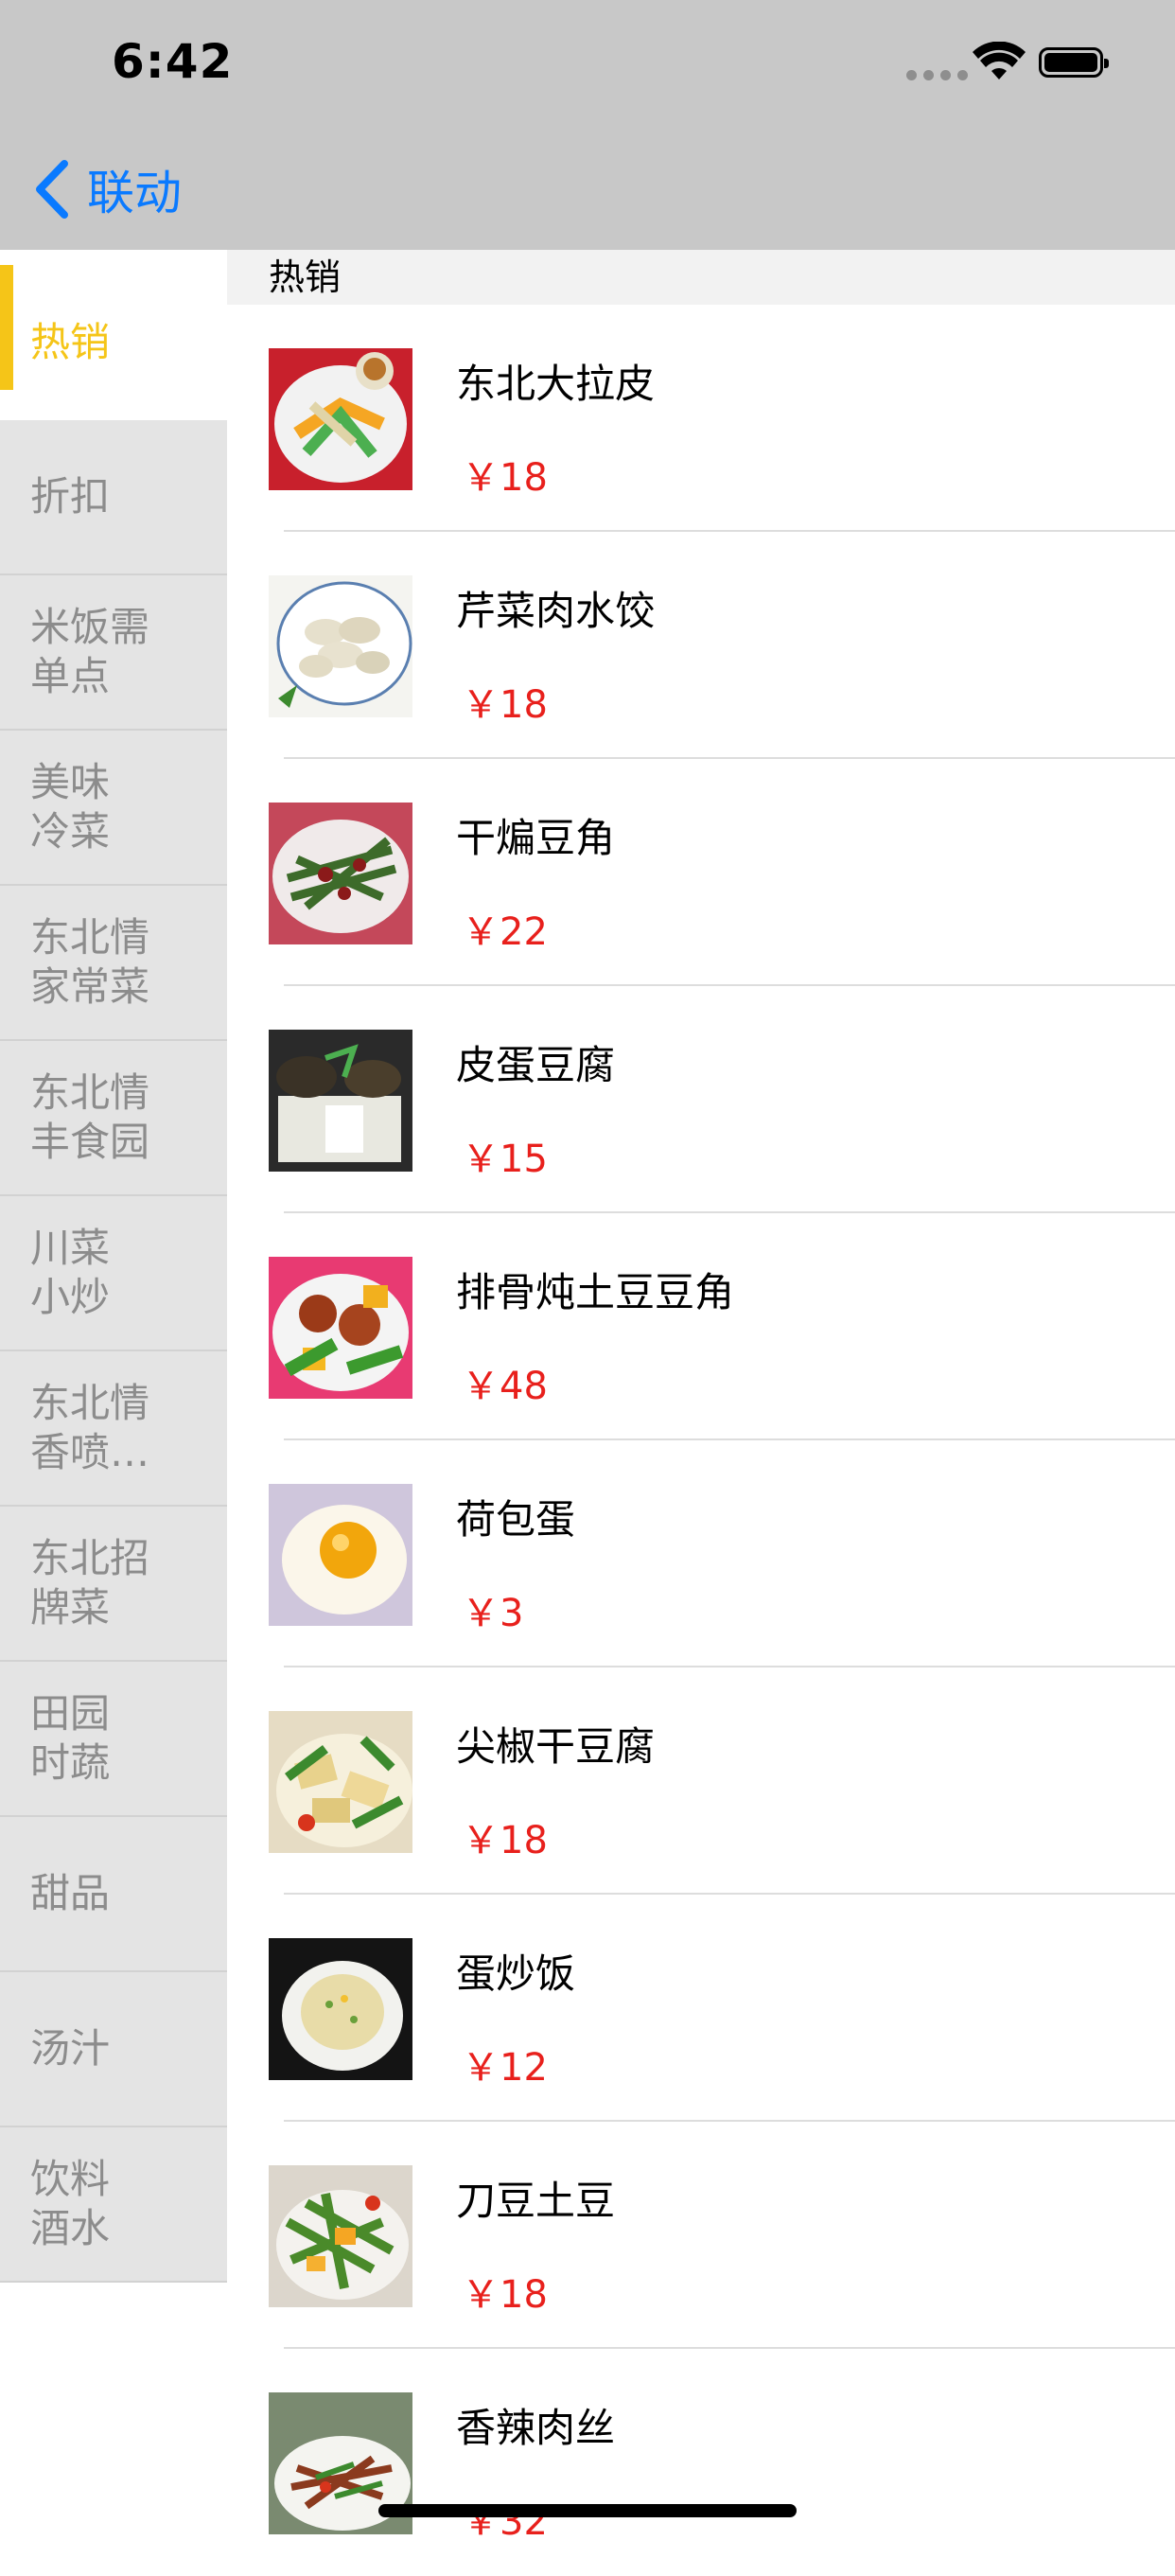  I want to click on sidebar-item-rice: 米饭需 单点, so click(113, 653).